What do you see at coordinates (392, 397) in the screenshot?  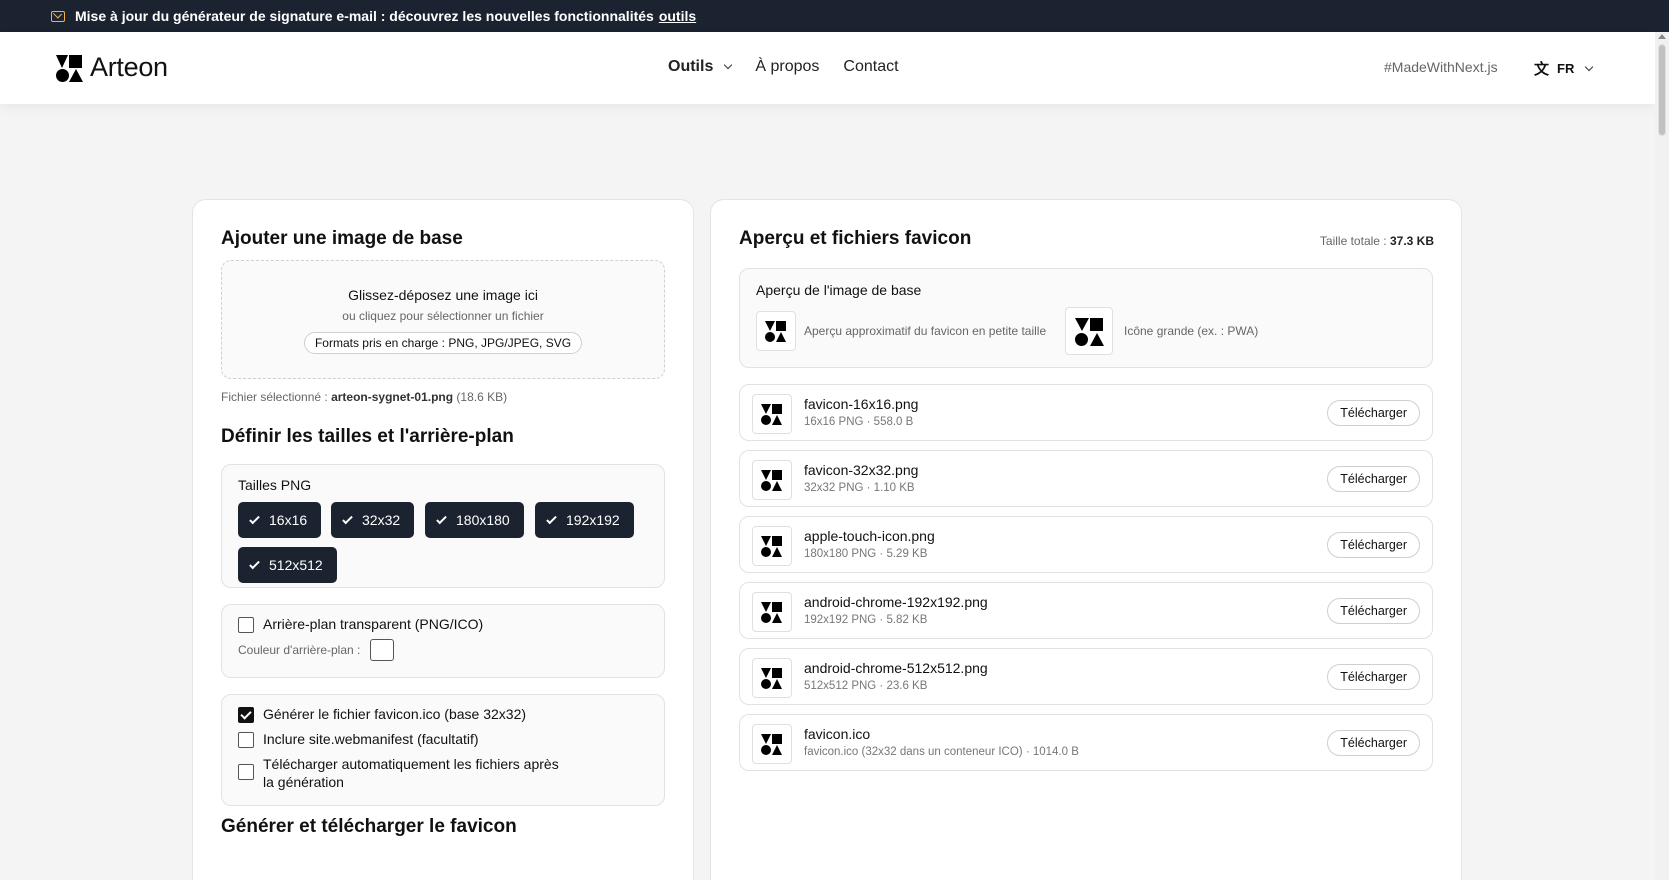 I see `selected-file-name: arteon-sygnet-01.png` at bounding box center [392, 397].